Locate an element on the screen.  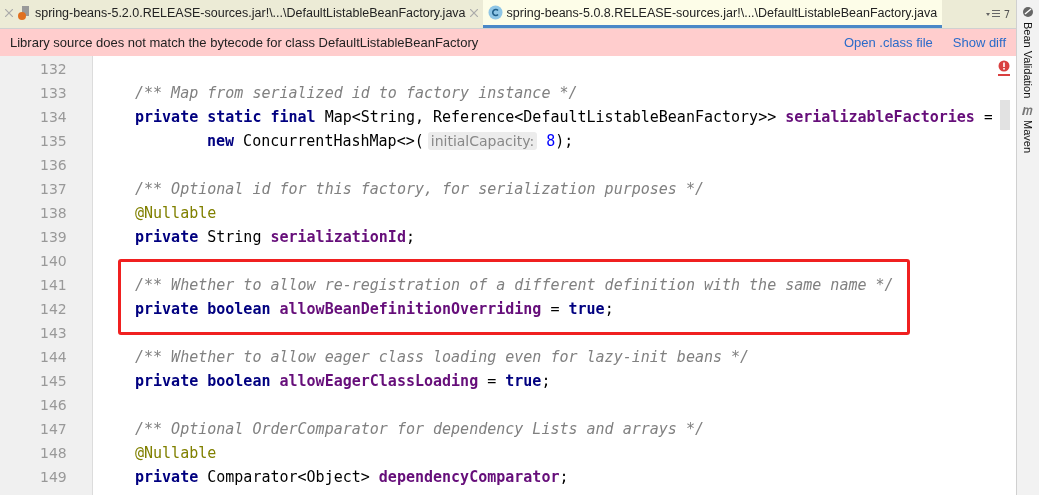
line-number: 137 is located at coordinates (53, 189).